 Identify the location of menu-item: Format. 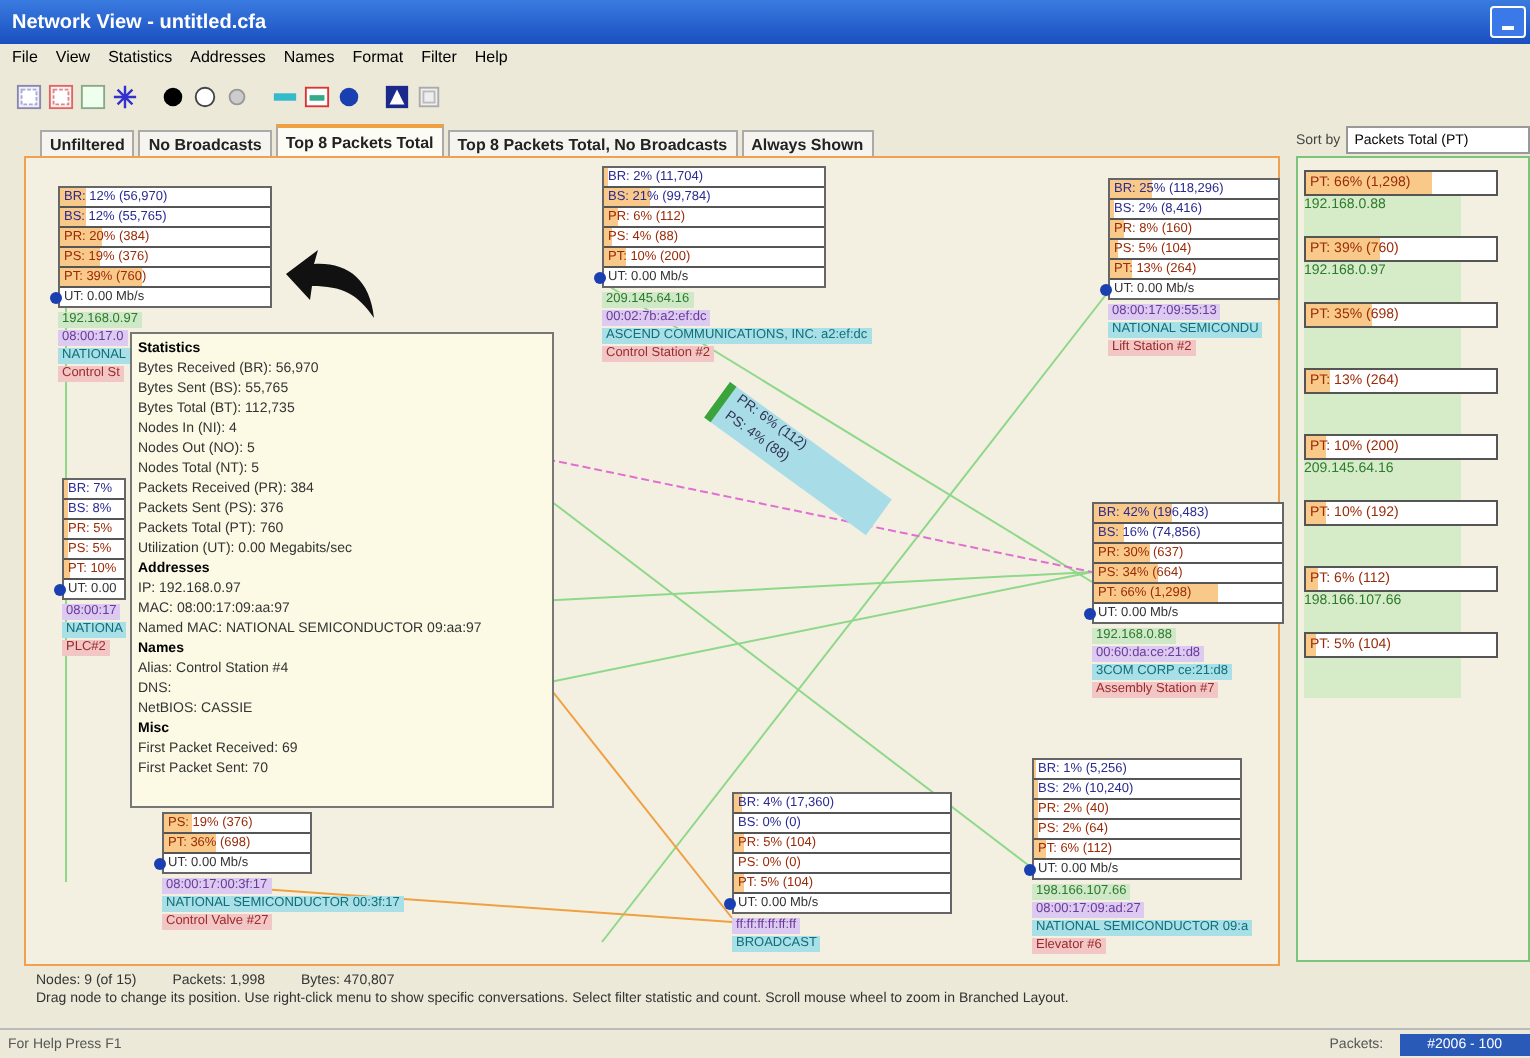
(378, 60).